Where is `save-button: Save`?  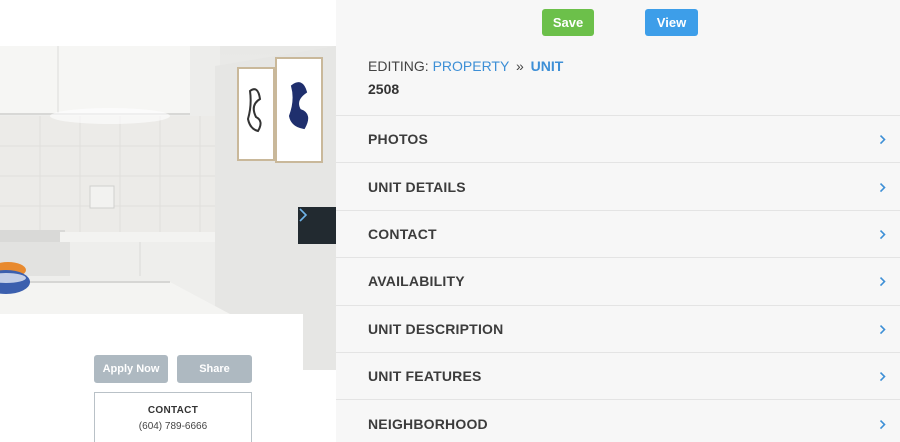 save-button: Save is located at coordinates (568, 22).